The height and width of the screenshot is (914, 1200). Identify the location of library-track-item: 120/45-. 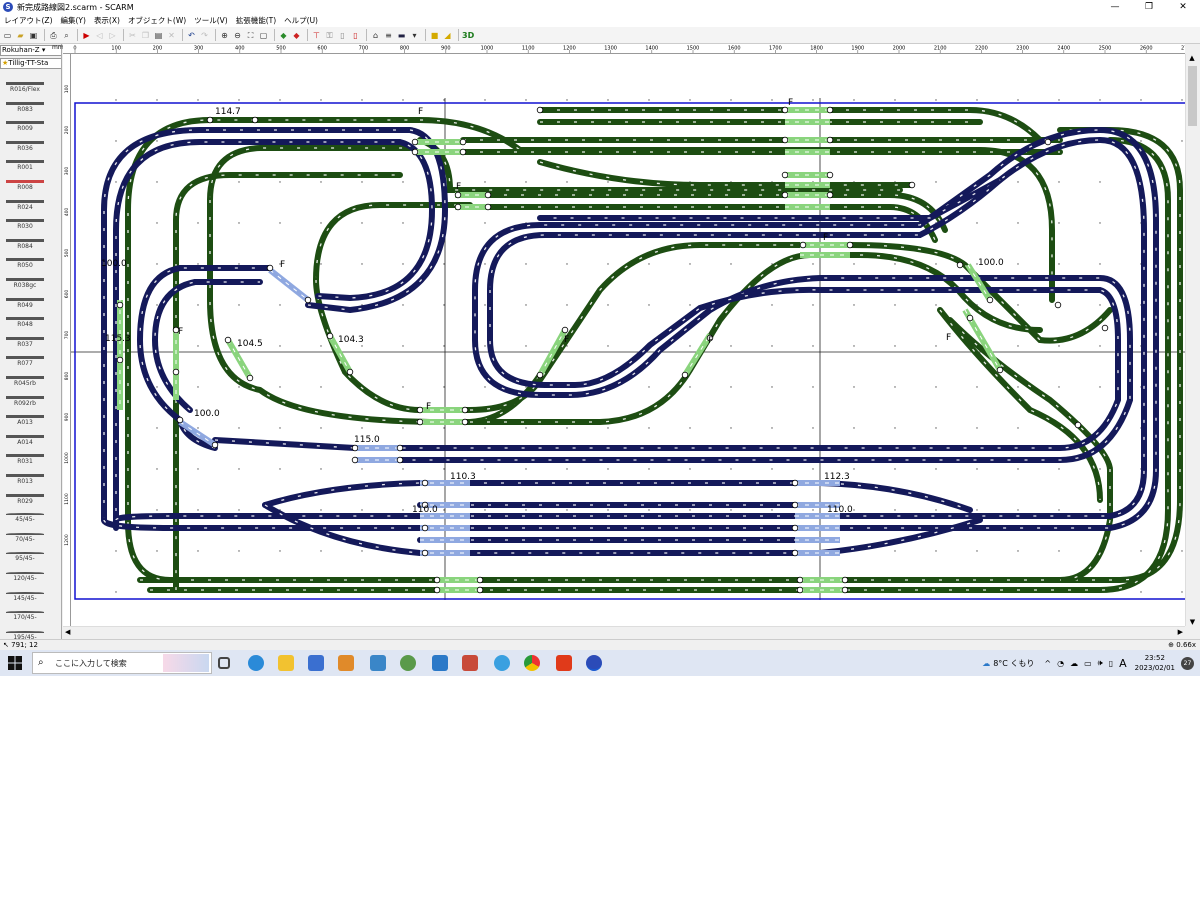
(25, 580).